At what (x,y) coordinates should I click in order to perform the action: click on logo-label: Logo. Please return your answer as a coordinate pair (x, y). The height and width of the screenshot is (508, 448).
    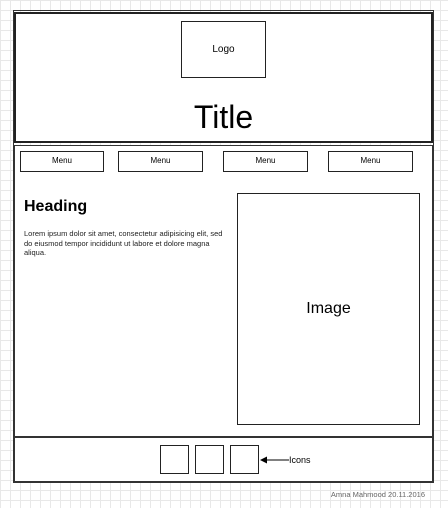
    Looking at the image, I should click on (223, 49).